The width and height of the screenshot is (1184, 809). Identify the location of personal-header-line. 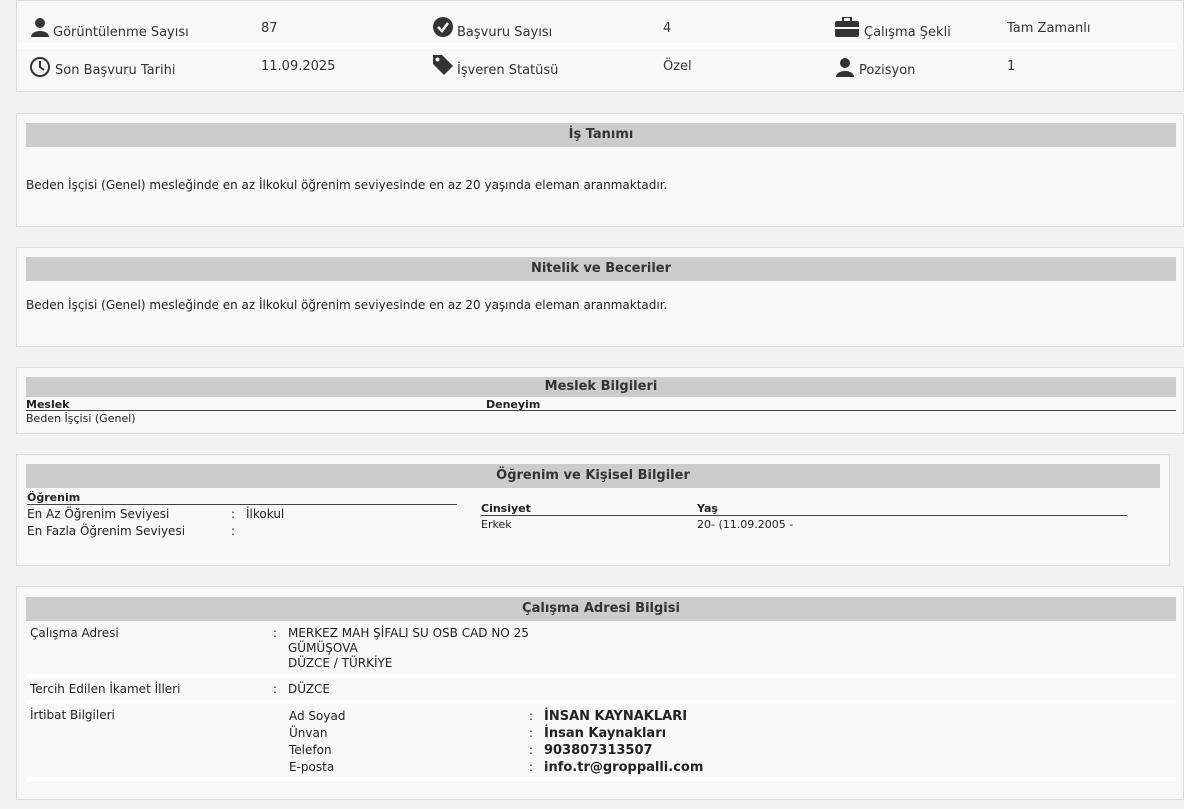
(804, 515).